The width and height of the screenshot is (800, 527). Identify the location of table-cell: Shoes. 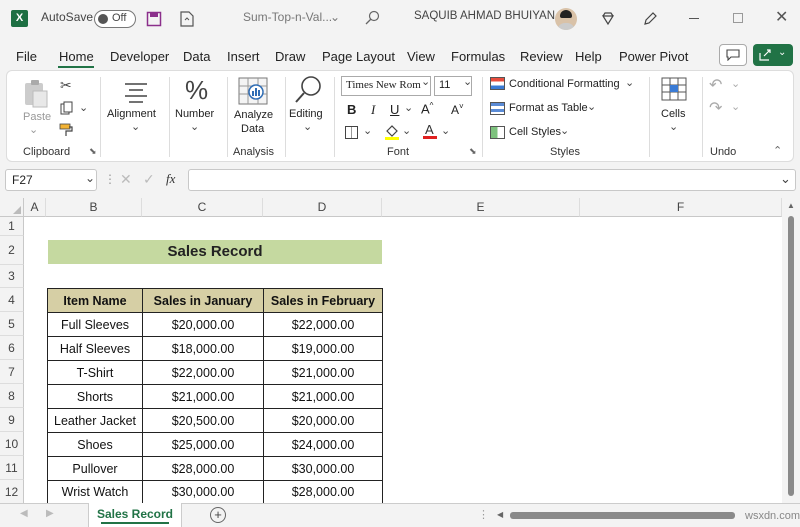
(95, 444).